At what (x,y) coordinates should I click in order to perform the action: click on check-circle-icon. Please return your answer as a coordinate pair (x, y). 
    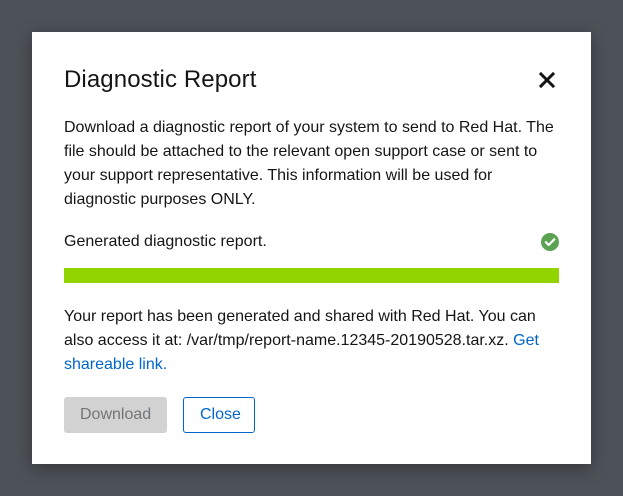
    Looking at the image, I should click on (550, 242).